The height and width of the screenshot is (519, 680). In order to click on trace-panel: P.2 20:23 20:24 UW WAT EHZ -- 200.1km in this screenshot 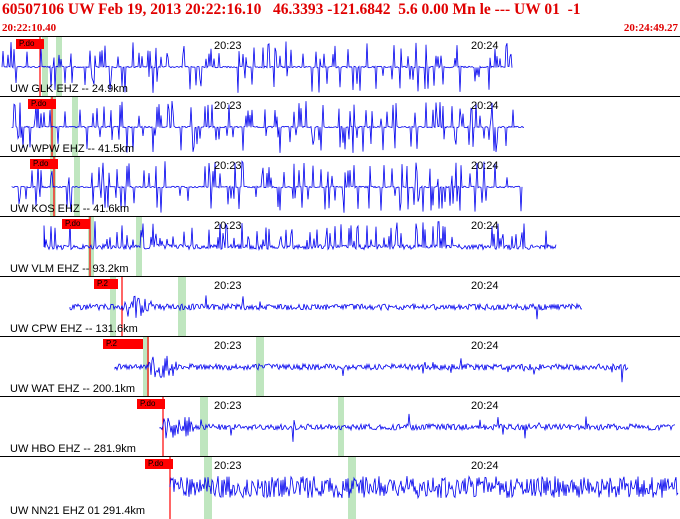, I will do `click(340, 366)`.